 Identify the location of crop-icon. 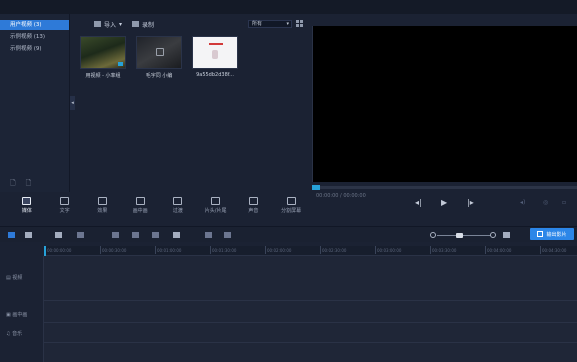
(208, 235).